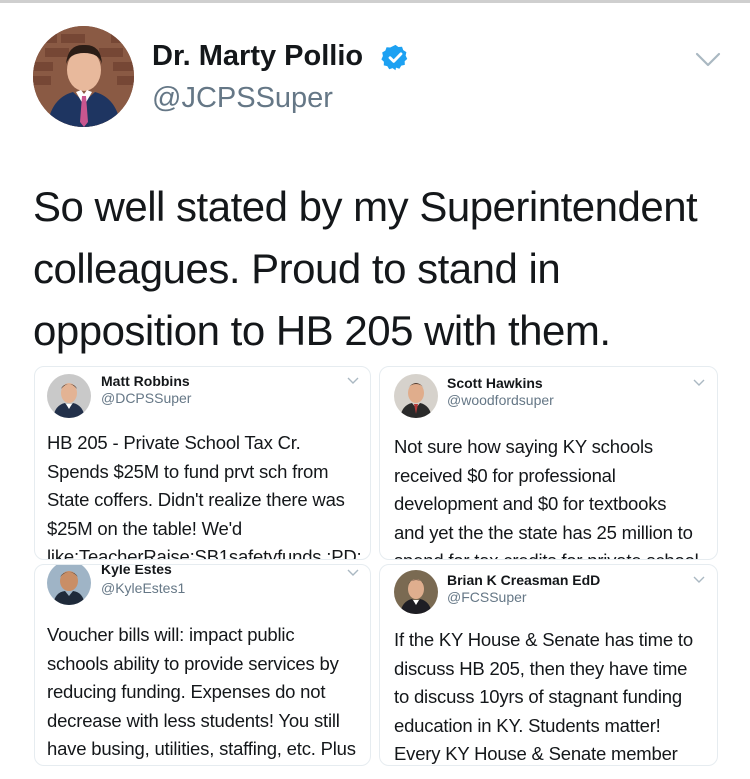 The height and width of the screenshot is (779, 750). I want to click on author-handle: @JCPSSuper, so click(242, 98).